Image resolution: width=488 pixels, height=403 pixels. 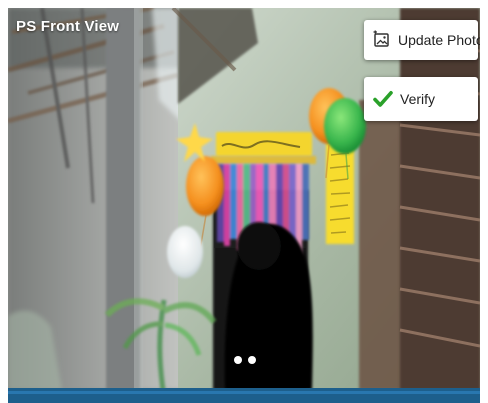 I want to click on update-photo-button: Update Photo, so click(x=422, y=40).